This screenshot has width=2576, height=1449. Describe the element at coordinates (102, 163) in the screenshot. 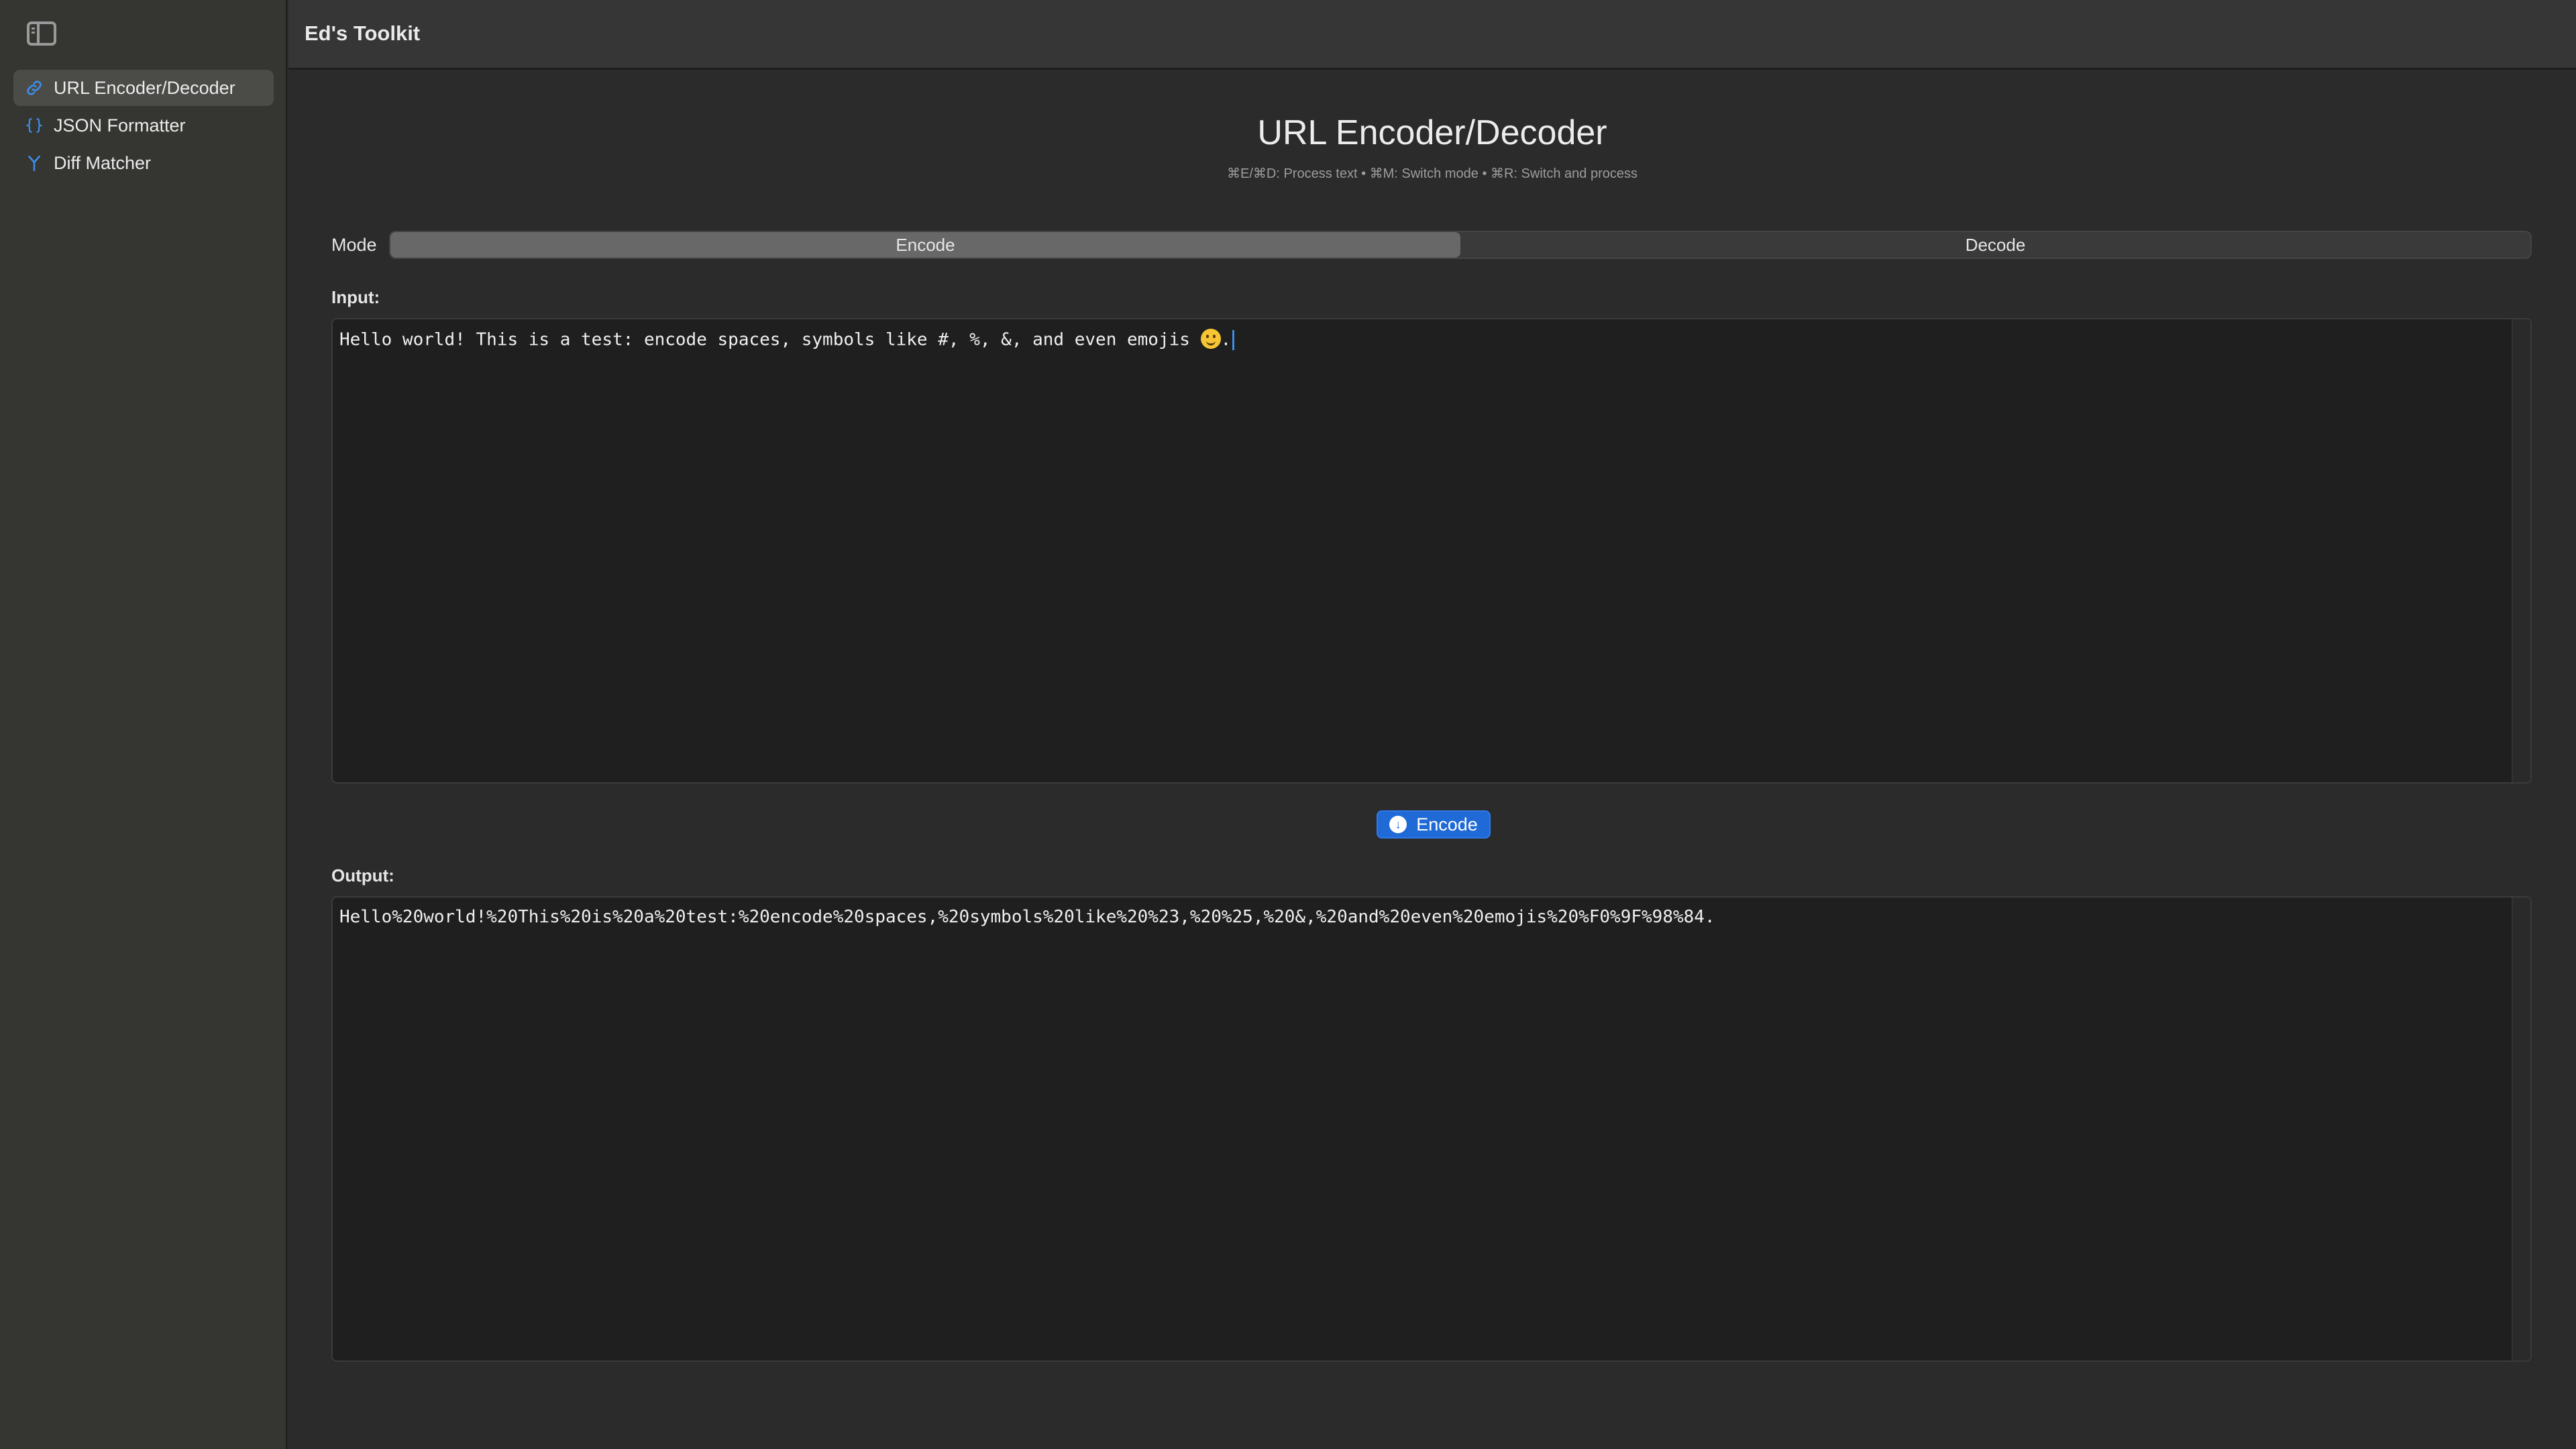

I see `sidebar-item-label: Diff Matcher` at that location.